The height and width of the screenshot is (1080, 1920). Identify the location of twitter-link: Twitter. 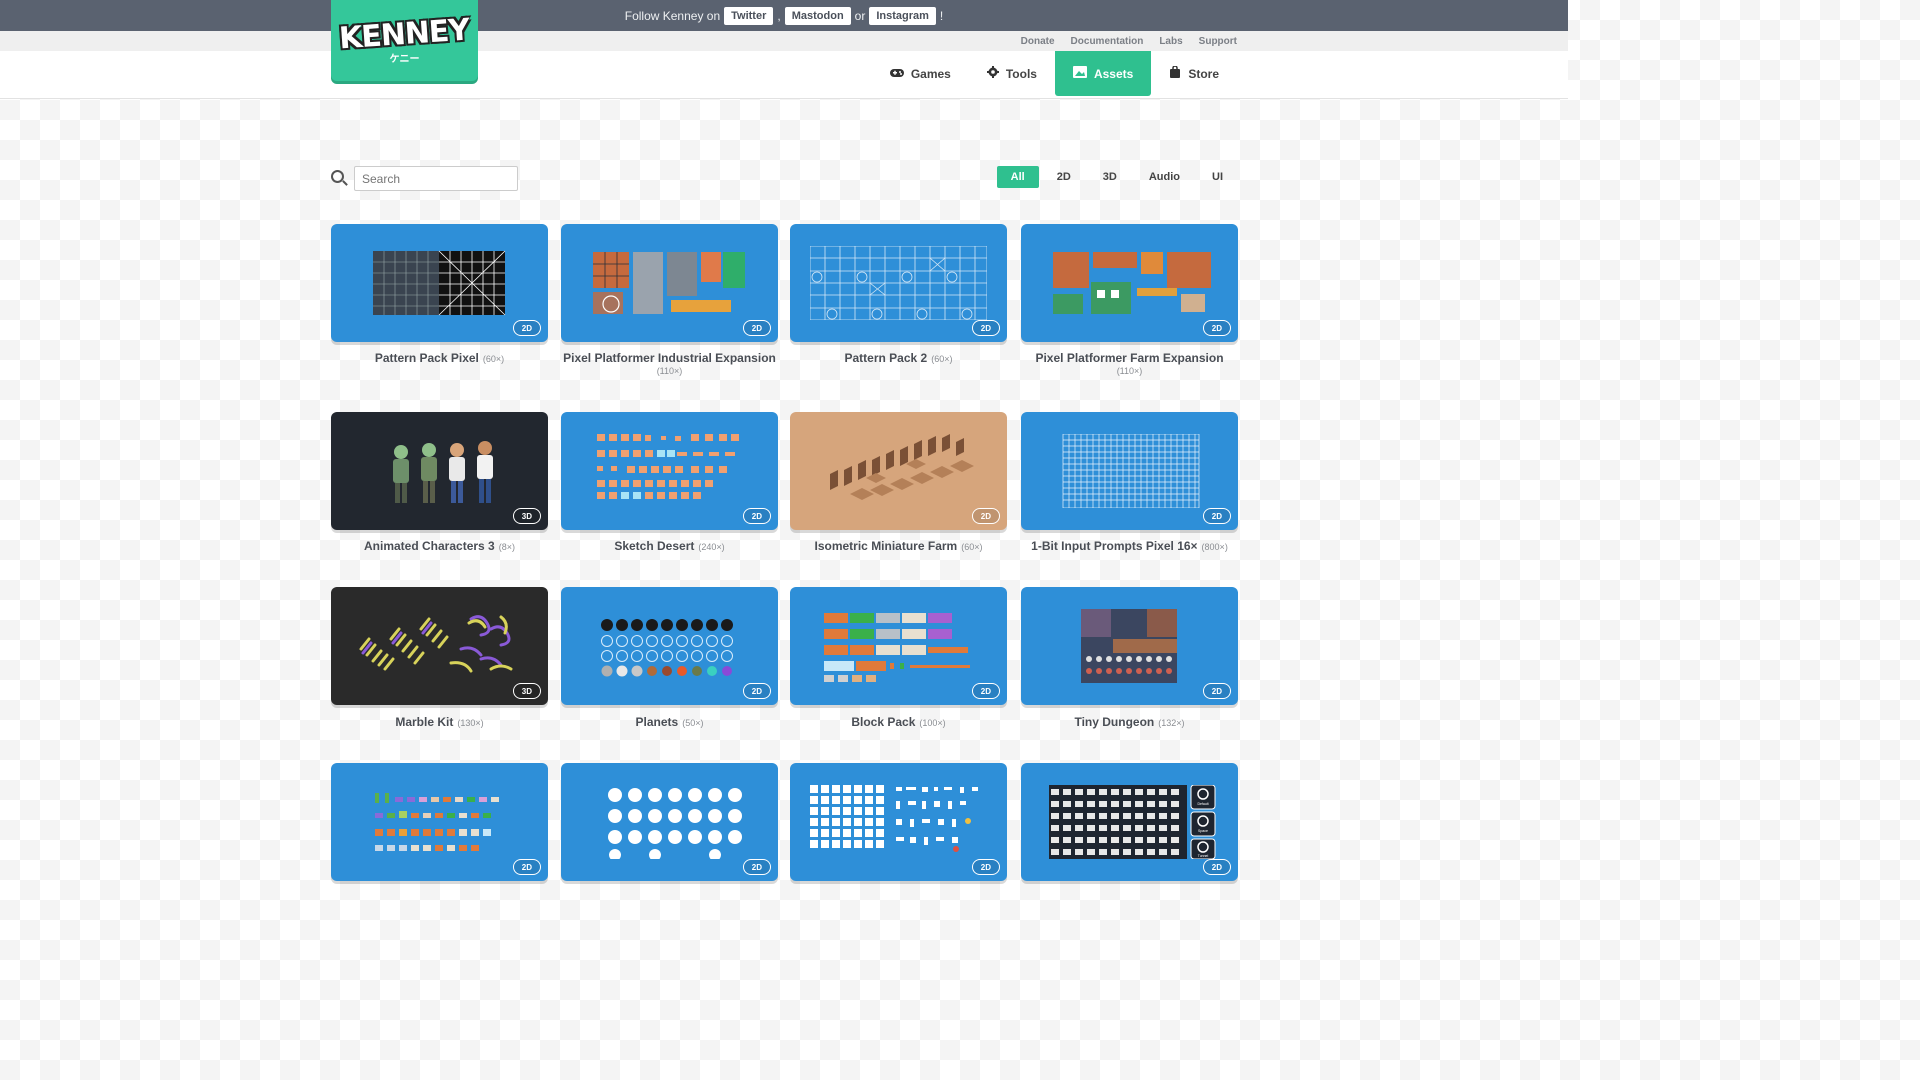
(749, 15).